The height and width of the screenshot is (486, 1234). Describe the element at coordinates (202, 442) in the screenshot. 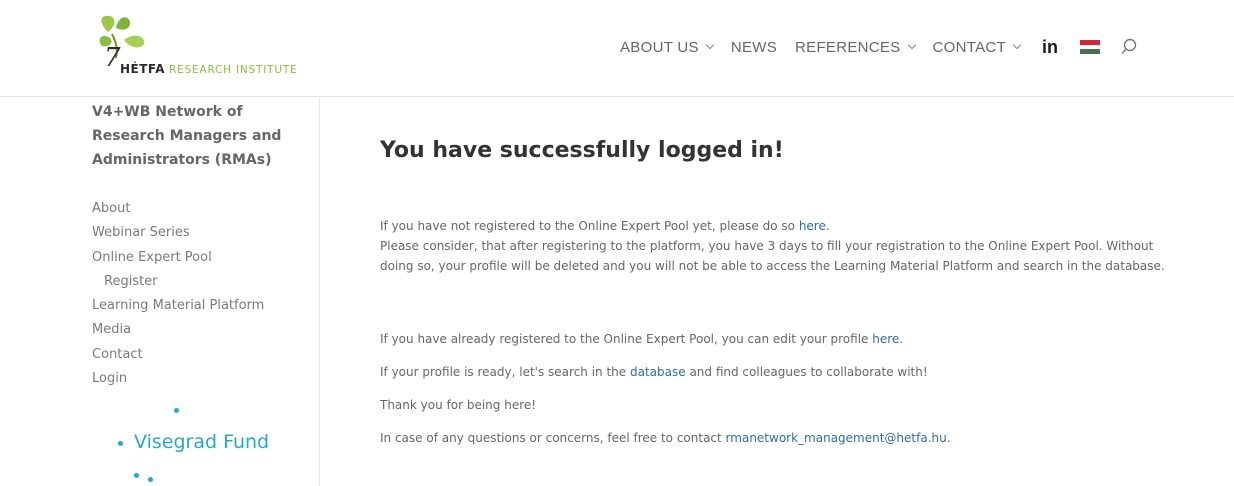

I see `visegrad-fund-label: Visegrad Fund` at that location.